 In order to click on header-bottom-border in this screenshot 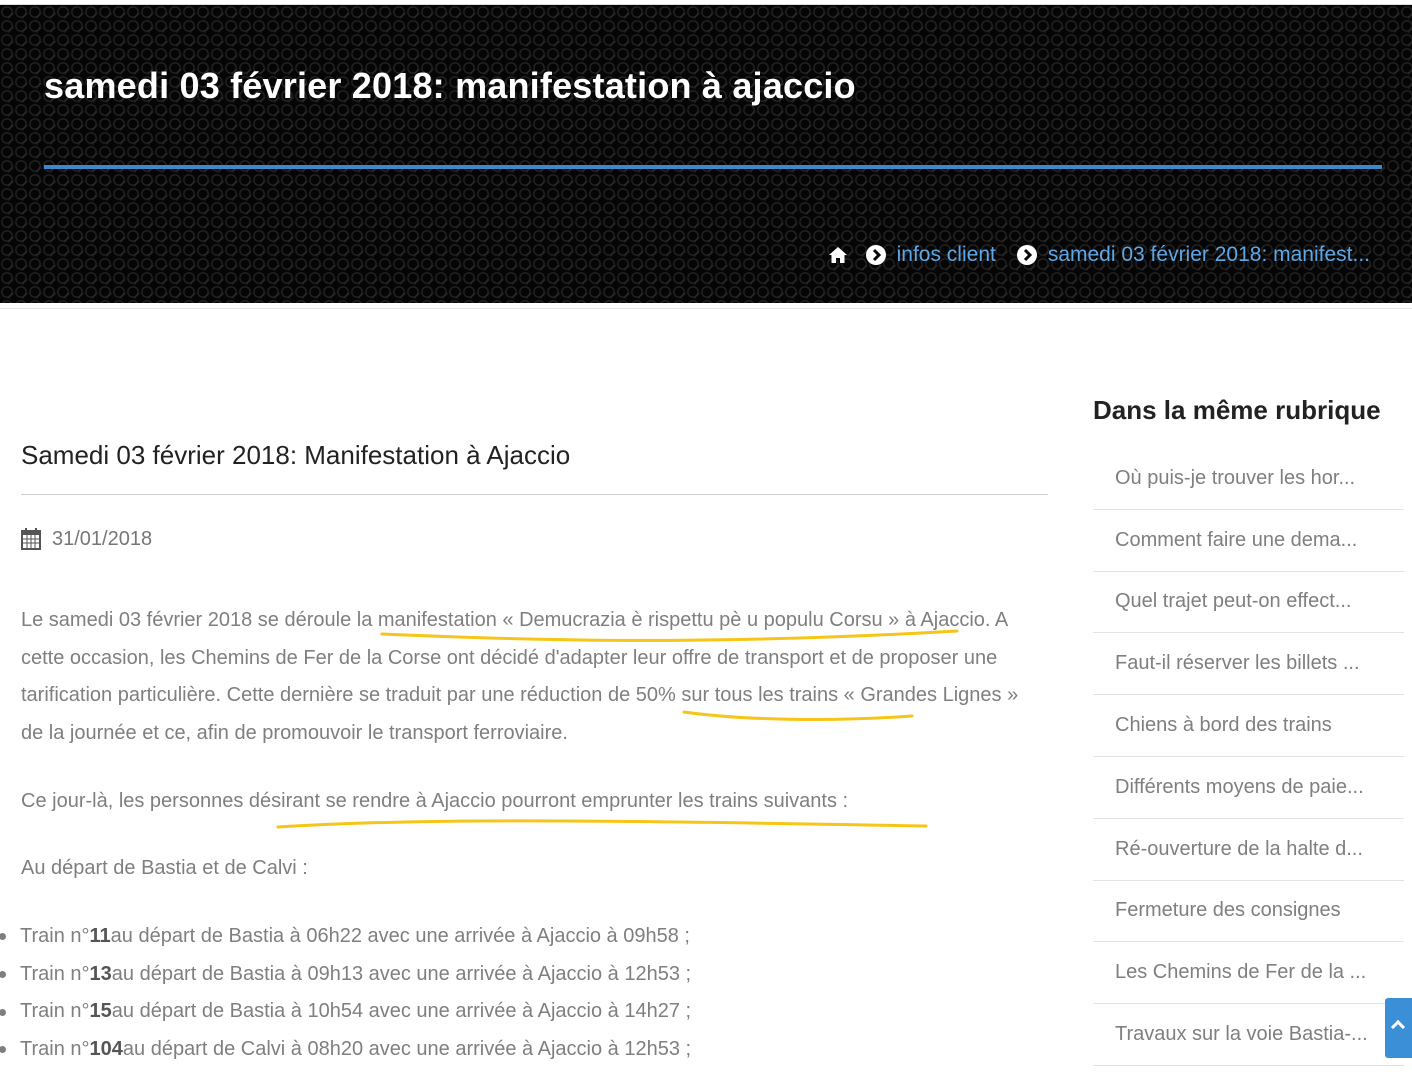, I will do `click(706, 306)`.